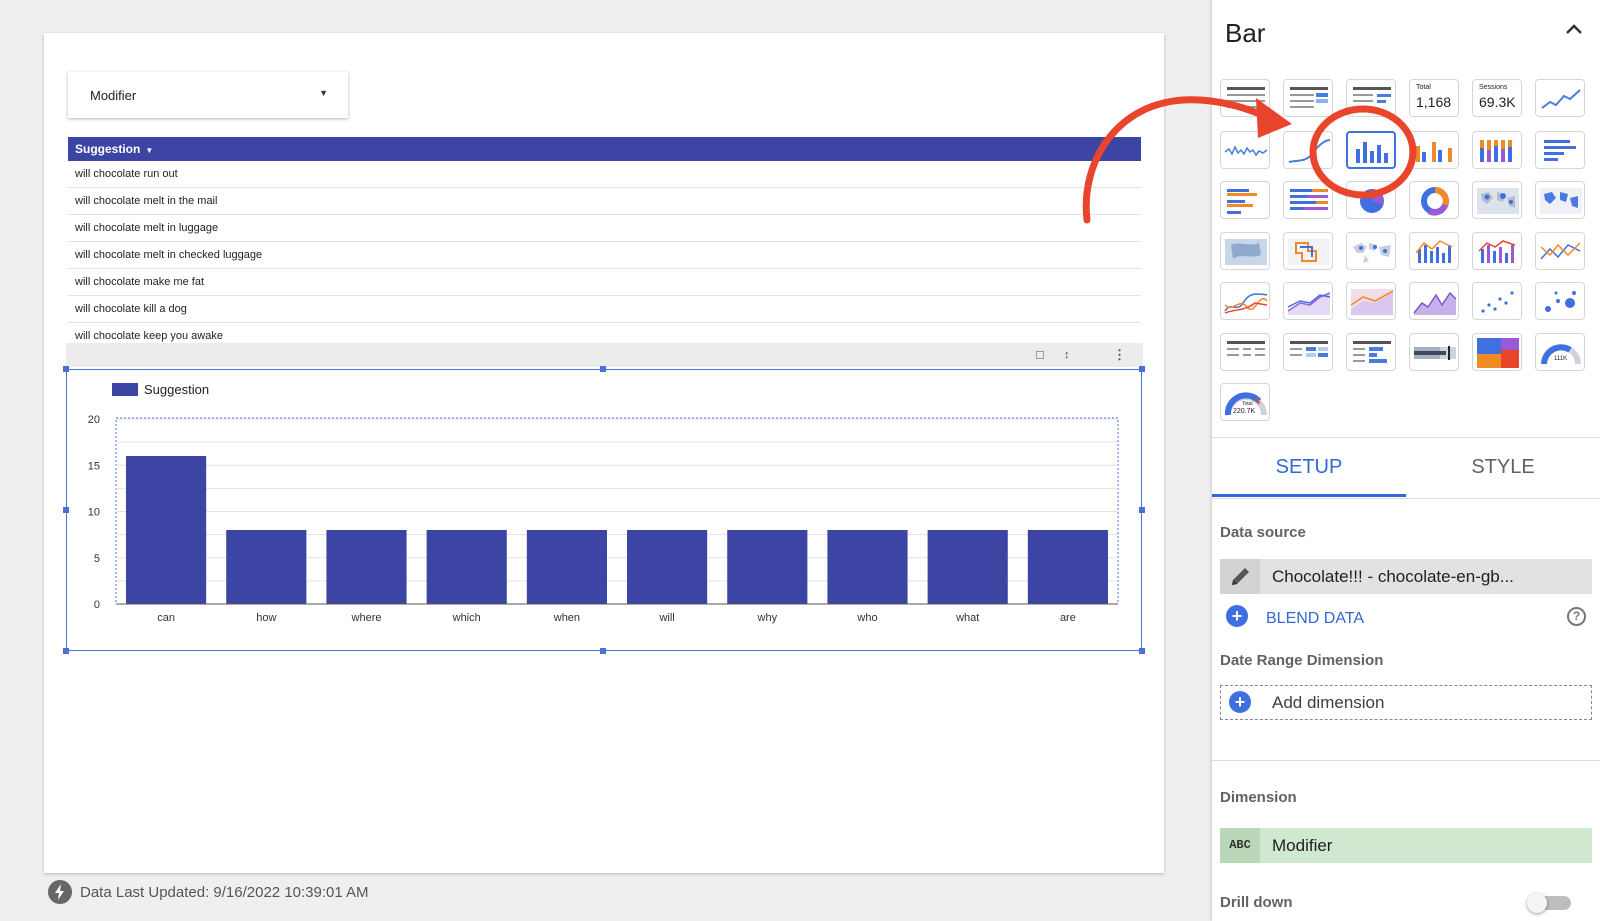 The width and height of the screenshot is (1600, 921). Describe the element at coordinates (97, 559) in the screenshot. I see `y-tick-label: 5` at that location.